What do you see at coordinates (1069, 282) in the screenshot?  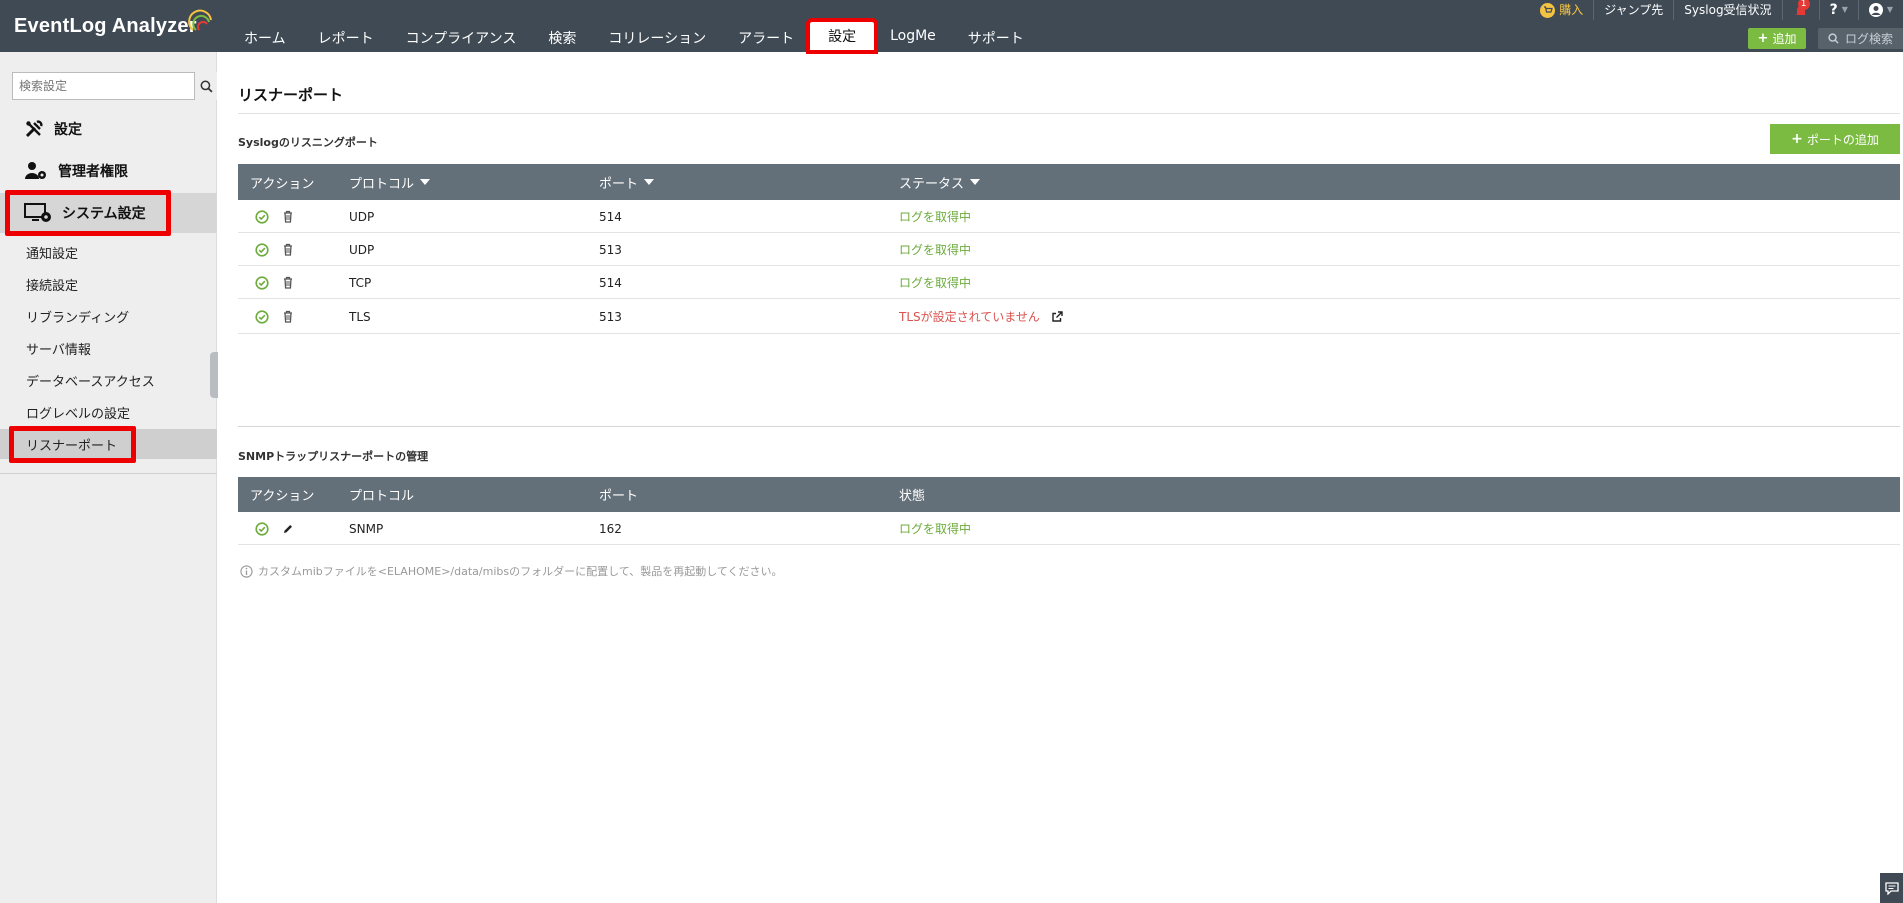 I see `table-row: TCP 514 ログを取得中` at bounding box center [1069, 282].